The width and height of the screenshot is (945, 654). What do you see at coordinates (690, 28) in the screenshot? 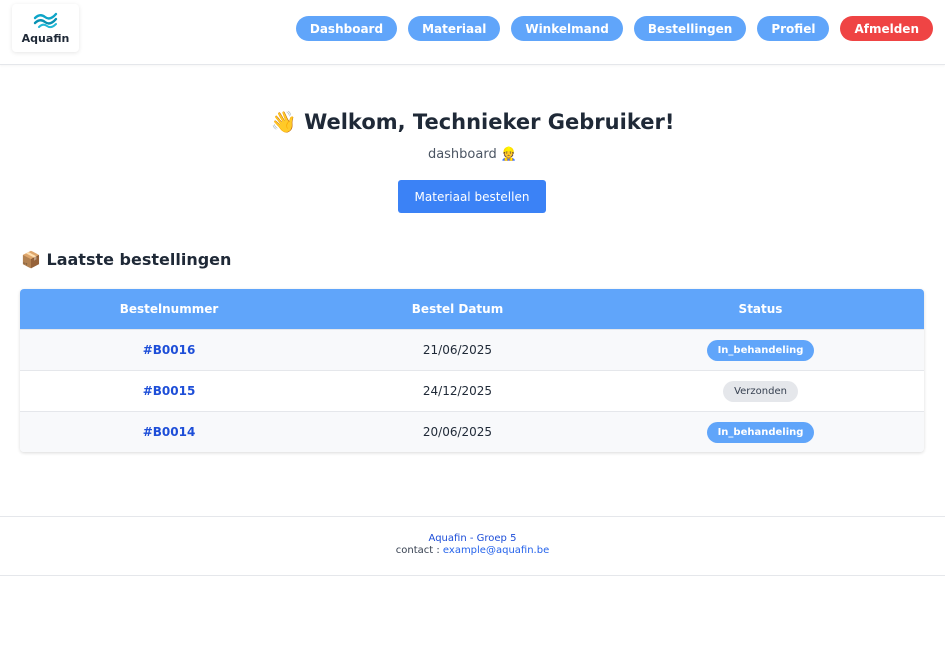
I see `nav-bestellingen-button: Bestellingen` at bounding box center [690, 28].